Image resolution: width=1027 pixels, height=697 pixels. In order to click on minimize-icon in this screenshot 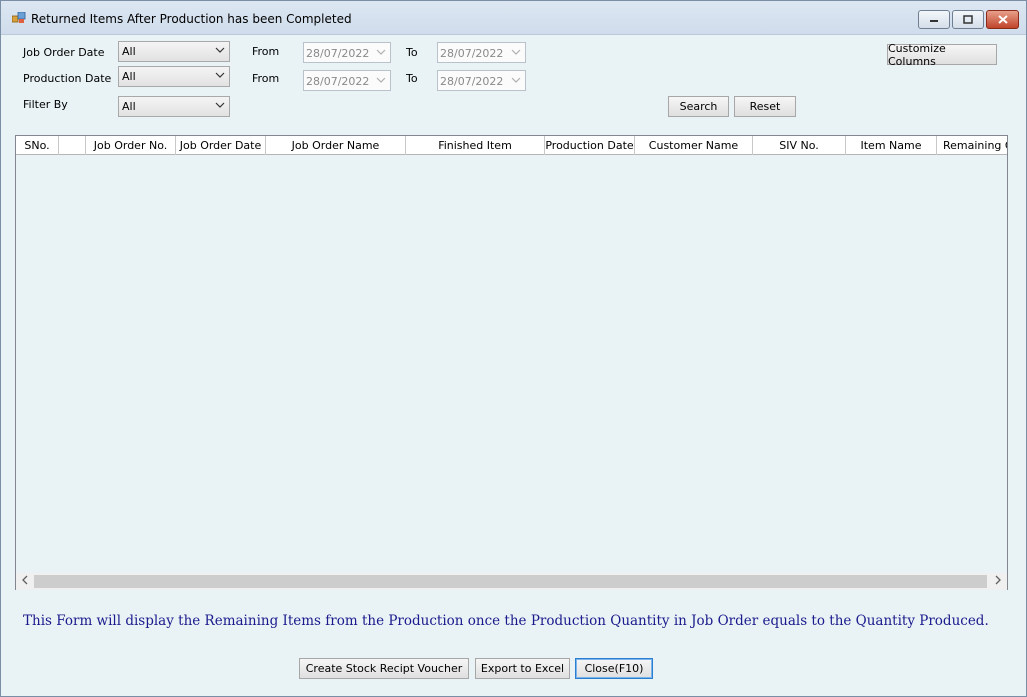, I will do `click(934, 20)`.